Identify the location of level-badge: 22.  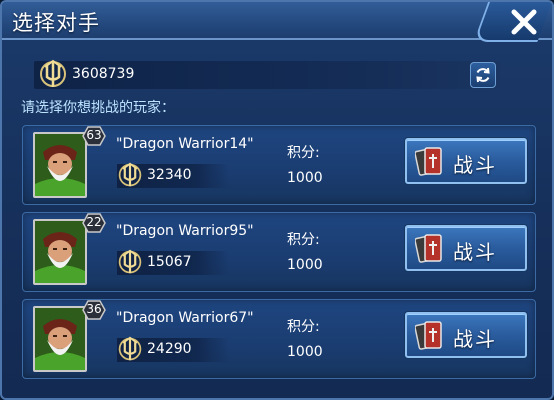
(94, 223).